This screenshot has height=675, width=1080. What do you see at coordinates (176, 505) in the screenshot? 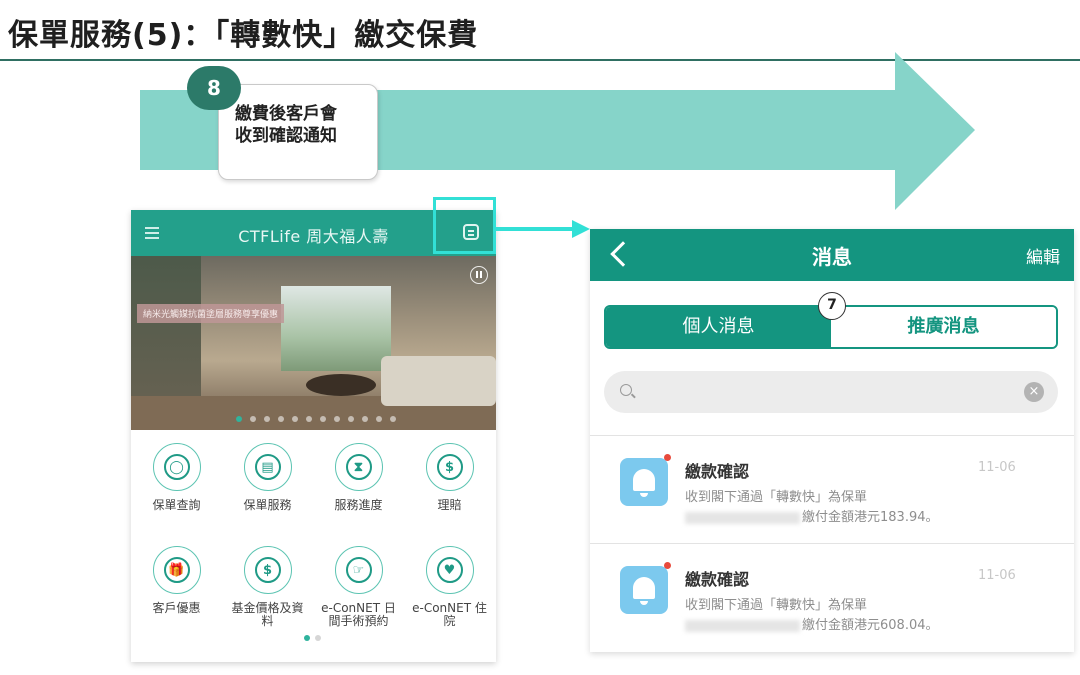
I see `menu-item-label: 保單查詢` at bounding box center [176, 505].